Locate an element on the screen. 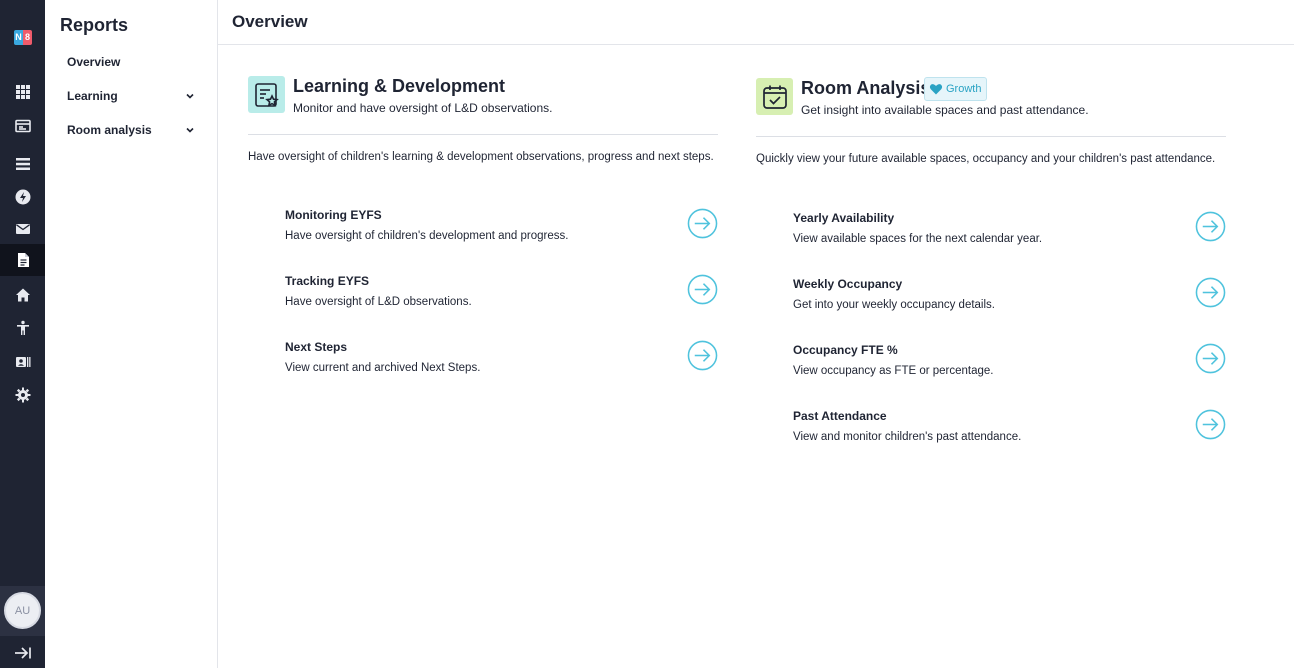 Image resolution: width=1294 pixels, height=668 pixels. document-icon is located at coordinates (23, 260).